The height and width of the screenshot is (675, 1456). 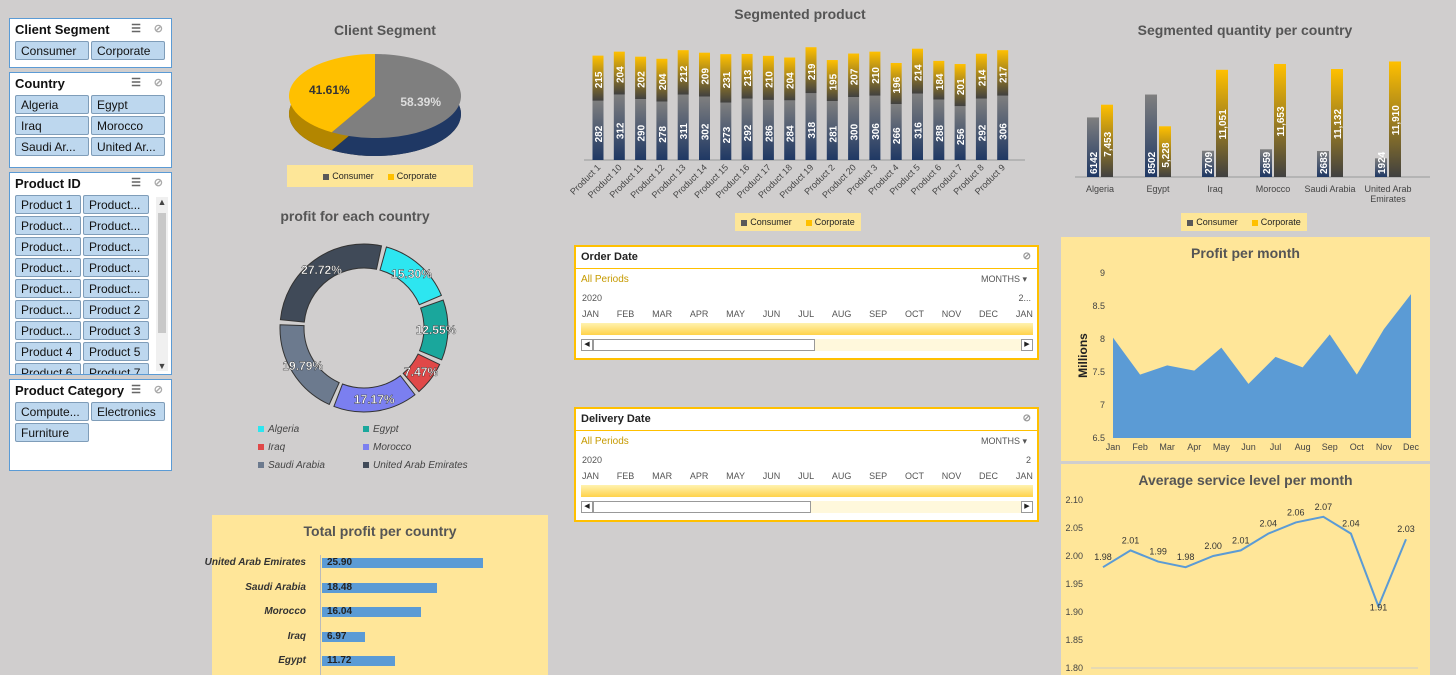 What do you see at coordinates (961, 136) in the screenshot?
I see `data-label: 256` at bounding box center [961, 136].